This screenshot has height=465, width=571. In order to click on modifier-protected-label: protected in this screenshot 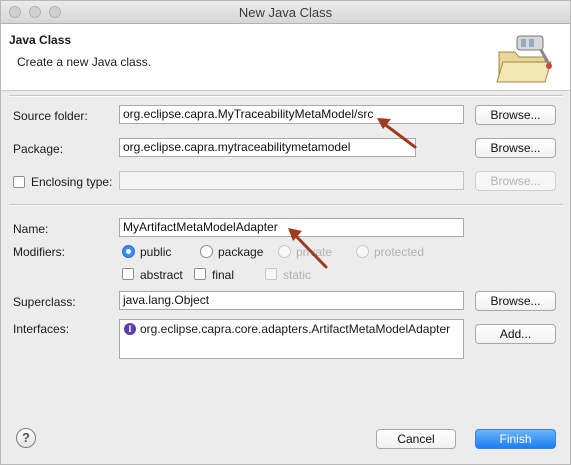, I will do `click(399, 252)`.